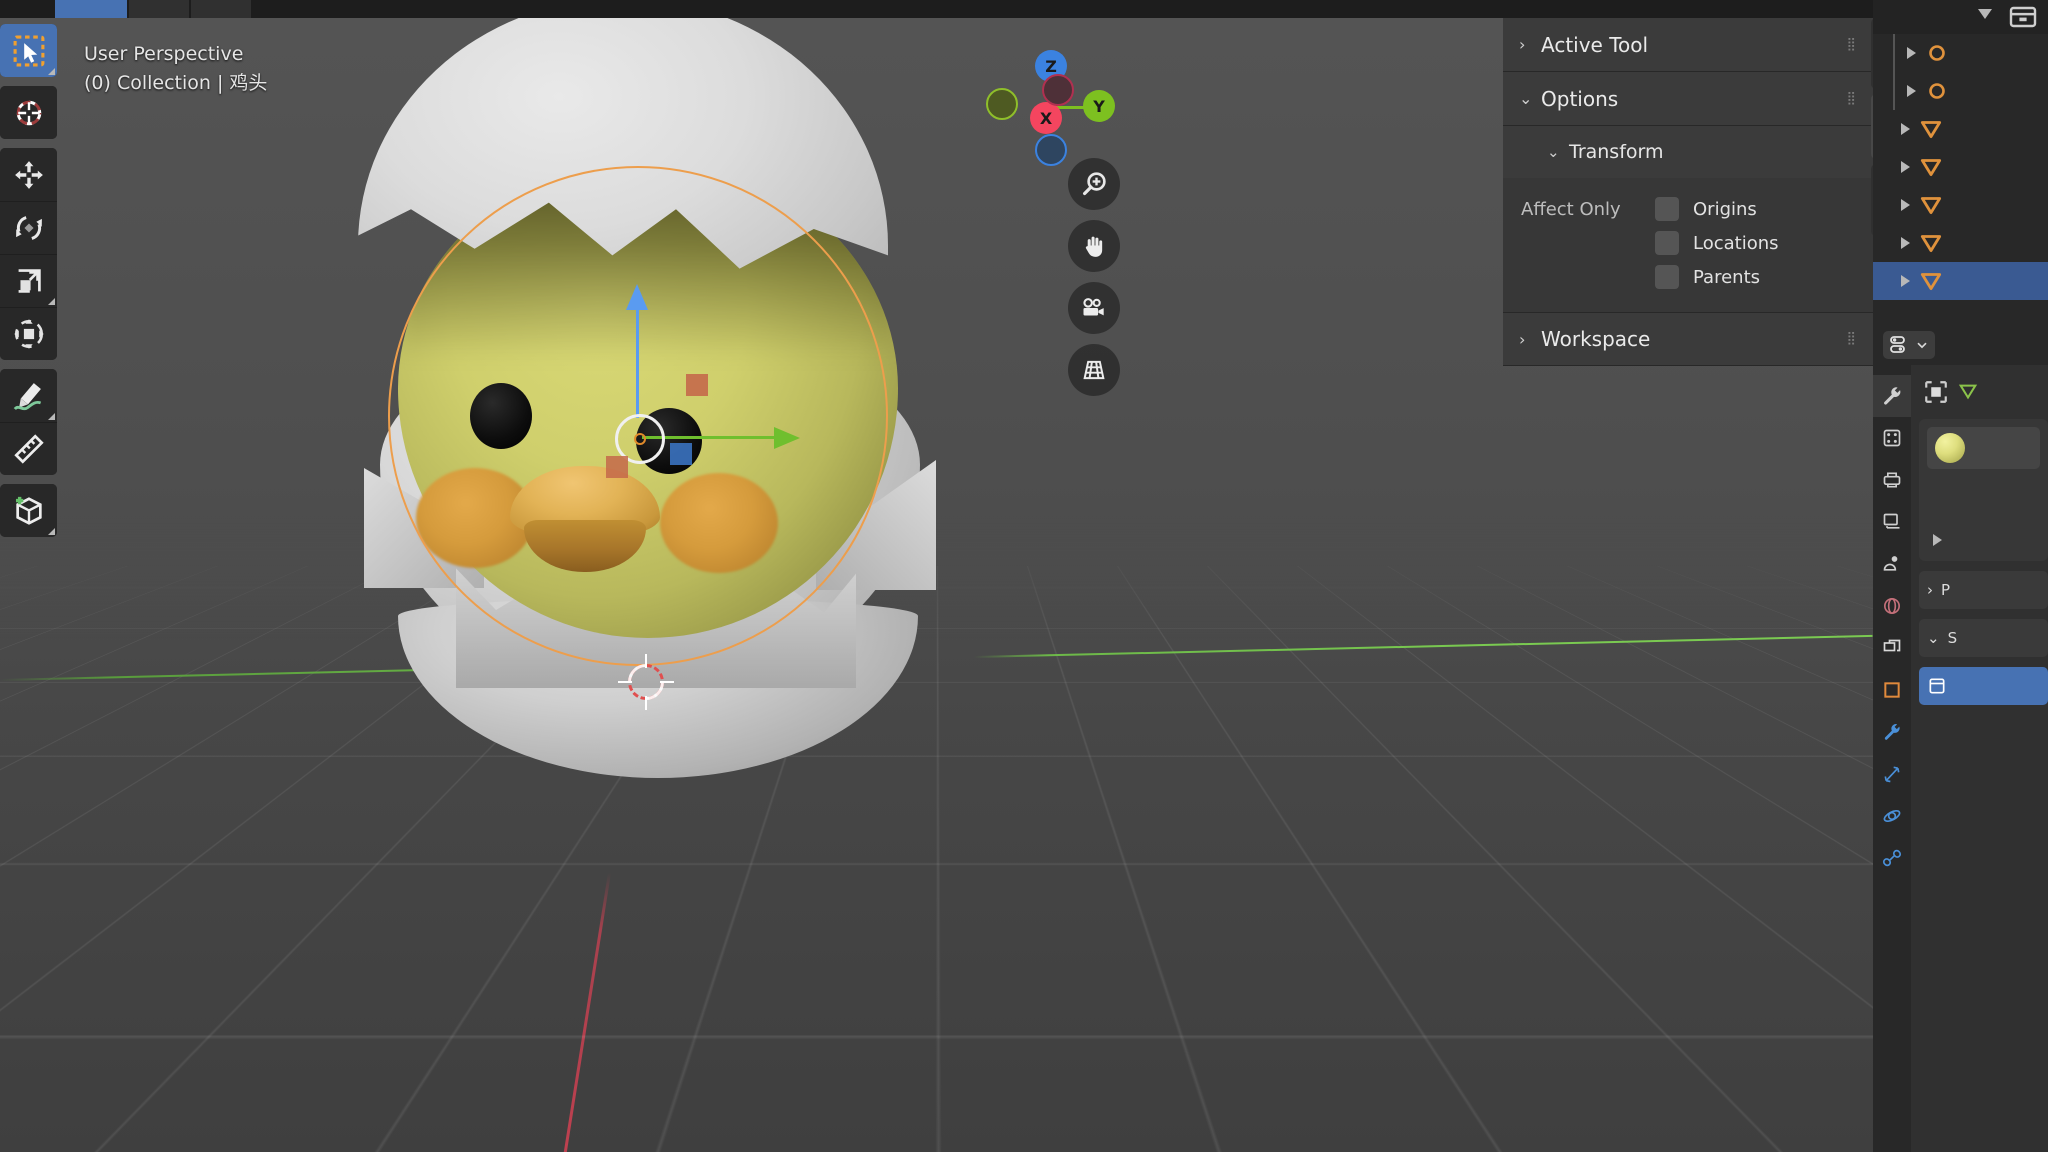 This screenshot has width=2048, height=1152. What do you see at coordinates (1892, 690) in the screenshot?
I see `properties-tab-object` at bounding box center [1892, 690].